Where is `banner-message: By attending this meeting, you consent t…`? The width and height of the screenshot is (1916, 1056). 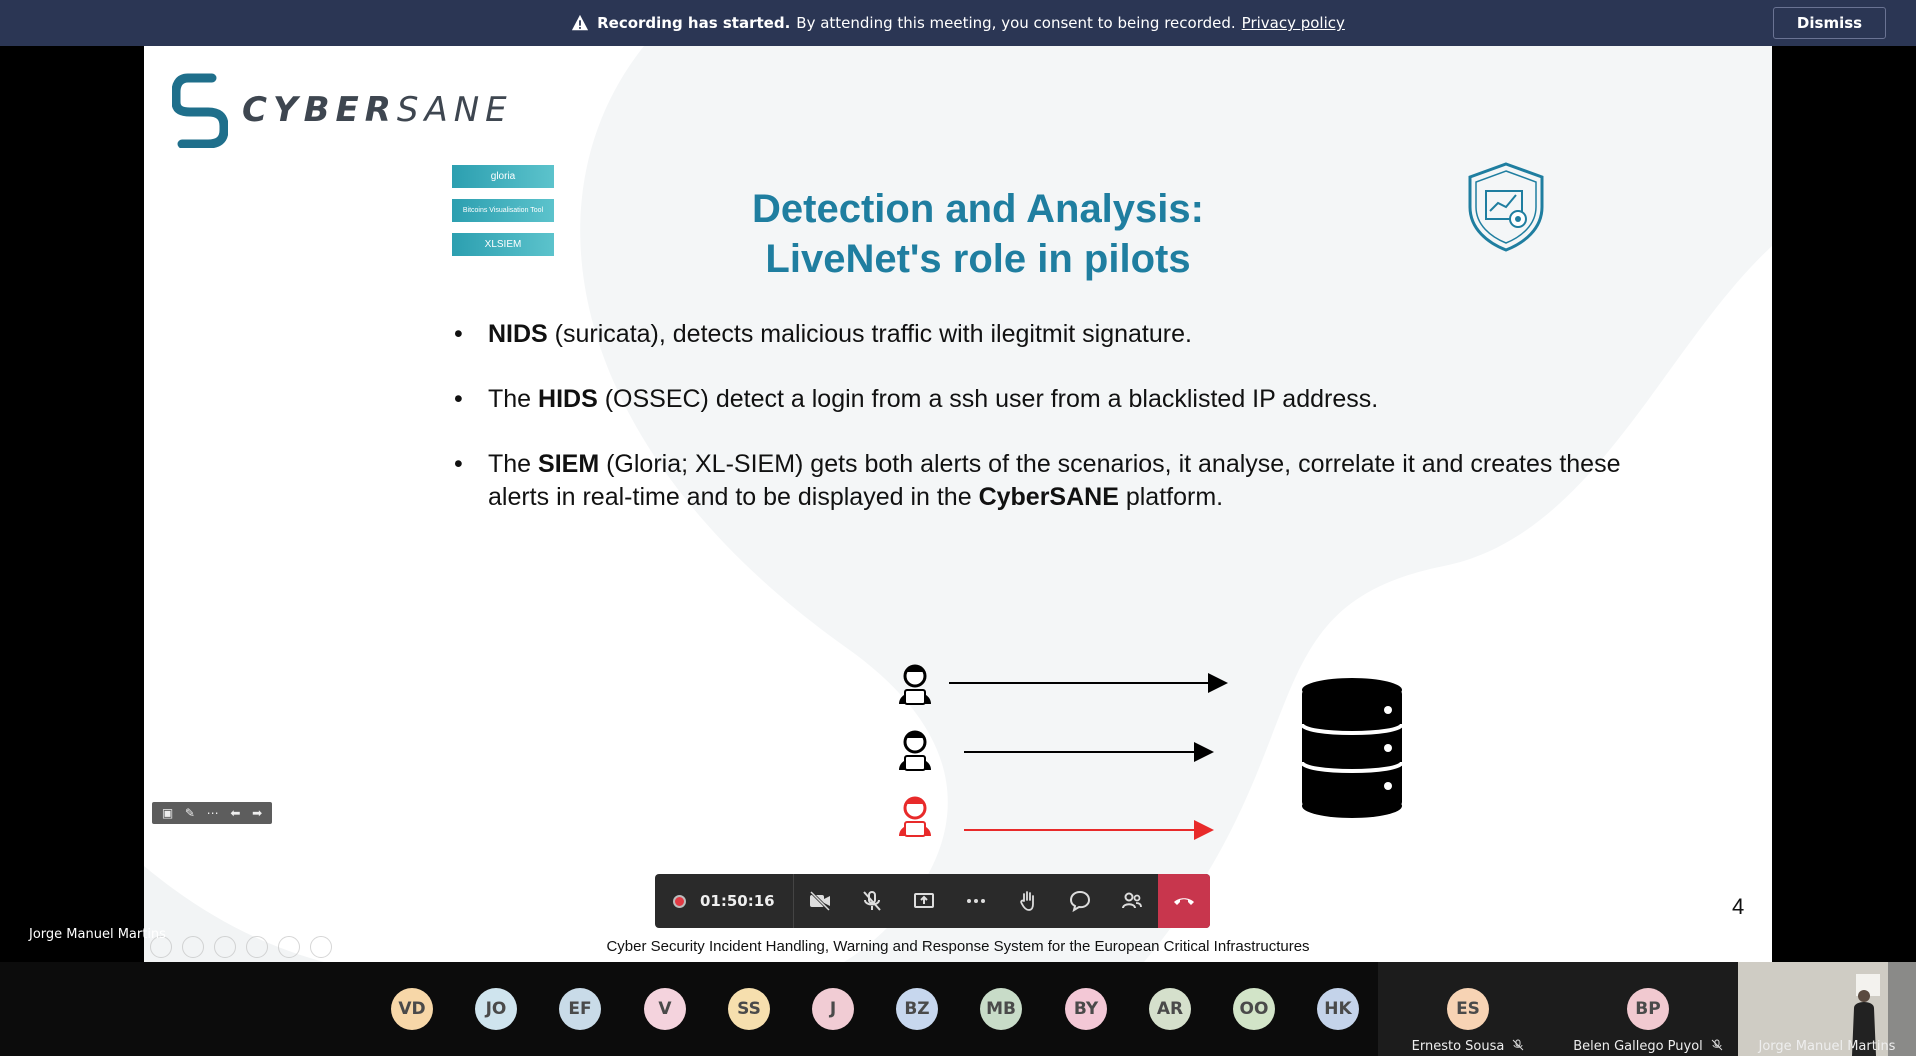 banner-message: By attending this meeting, you consent t… is located at coordinates (1016, 23).